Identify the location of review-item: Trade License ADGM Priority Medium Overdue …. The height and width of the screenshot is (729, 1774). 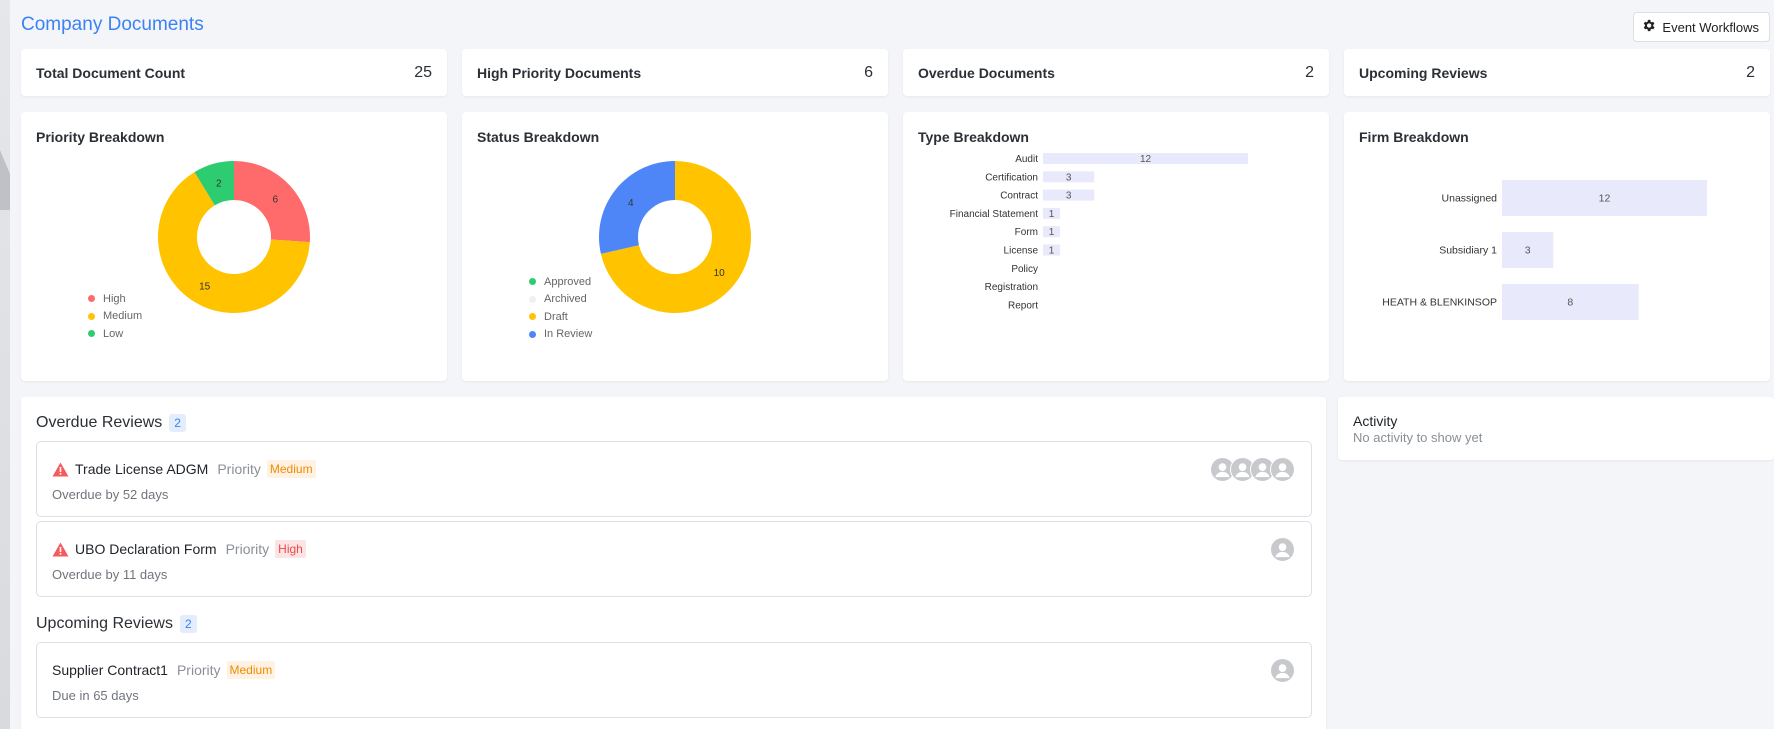
(674, 479).